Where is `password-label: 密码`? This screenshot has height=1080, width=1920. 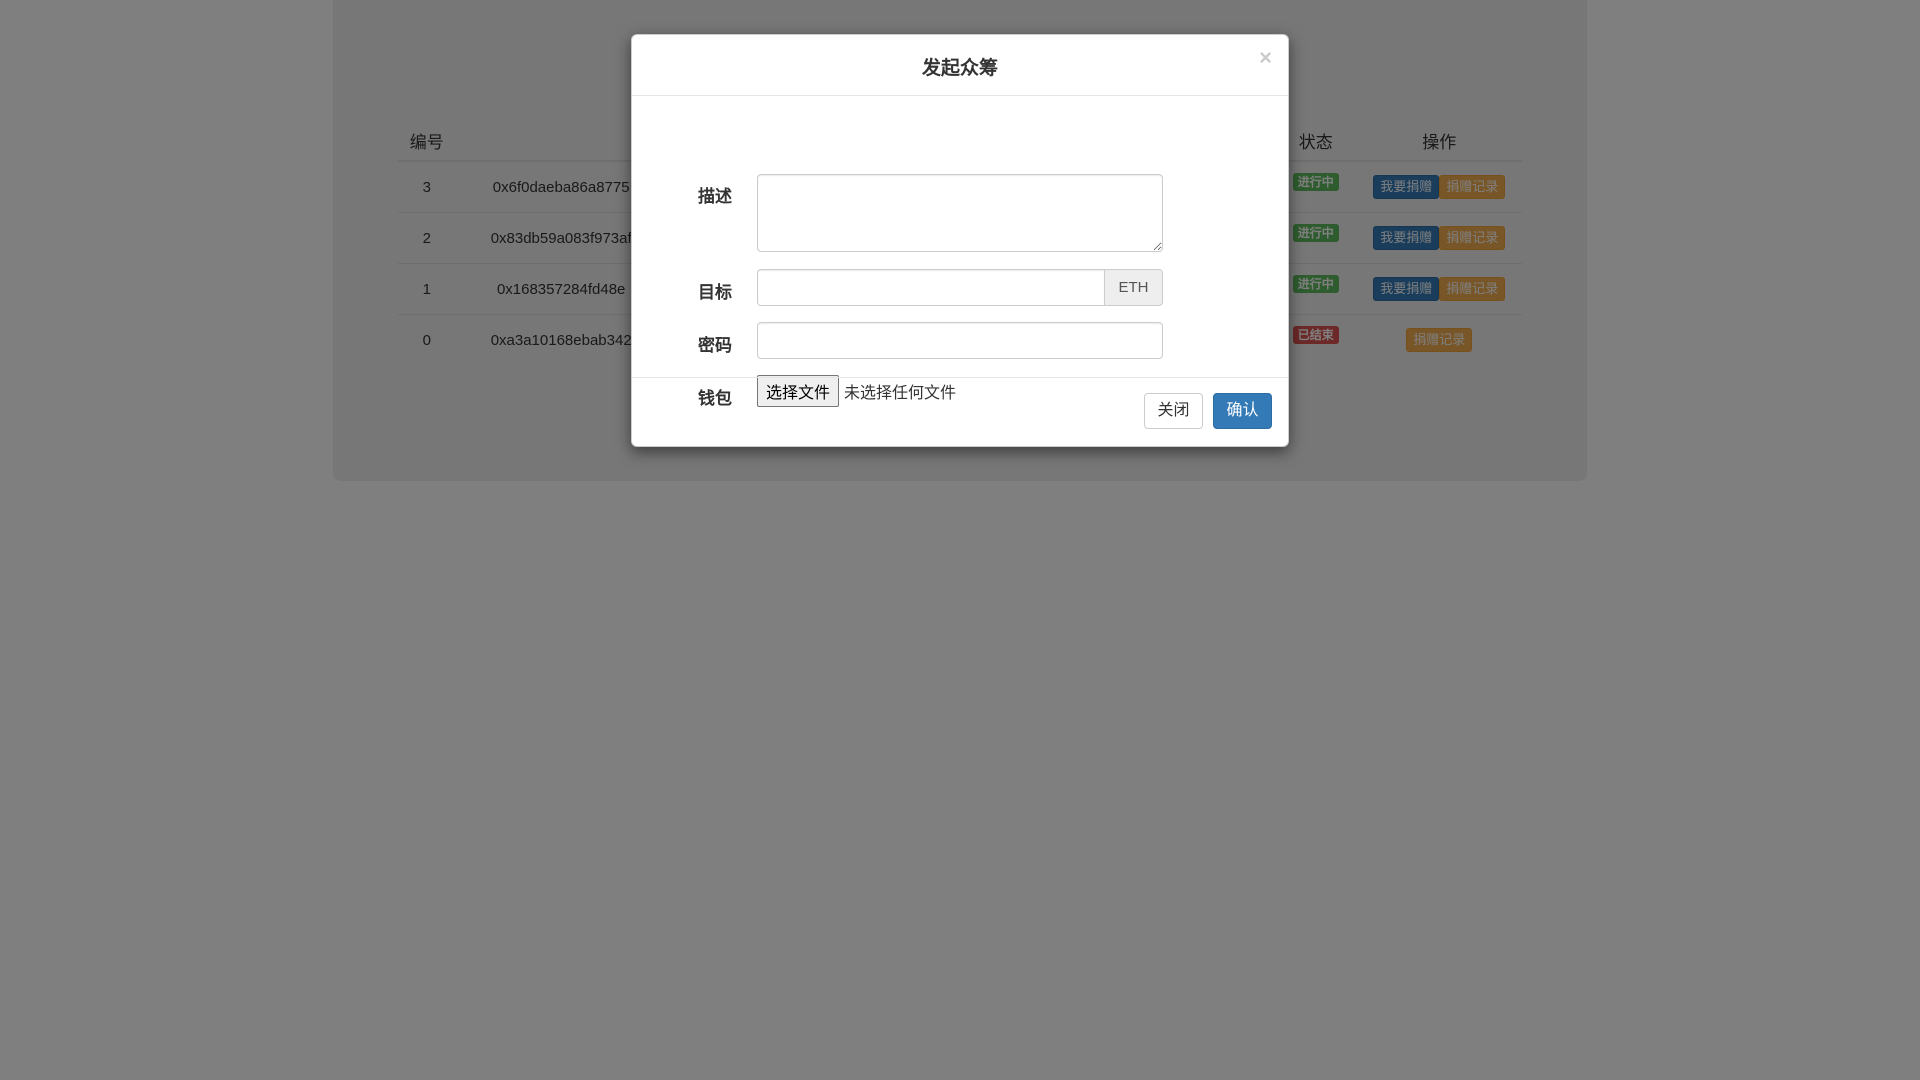
password-label: 密码 is located at coordinates (715, 345).